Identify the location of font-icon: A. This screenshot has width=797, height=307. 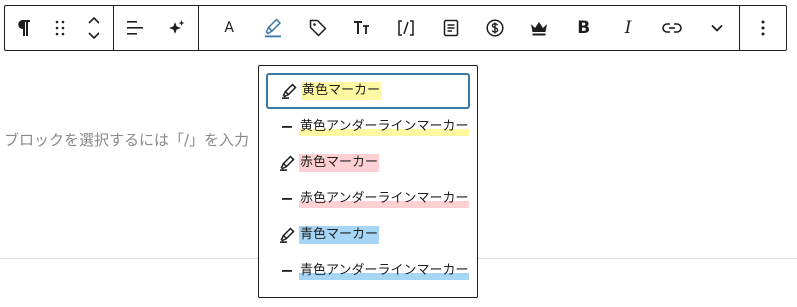
(229, 28).